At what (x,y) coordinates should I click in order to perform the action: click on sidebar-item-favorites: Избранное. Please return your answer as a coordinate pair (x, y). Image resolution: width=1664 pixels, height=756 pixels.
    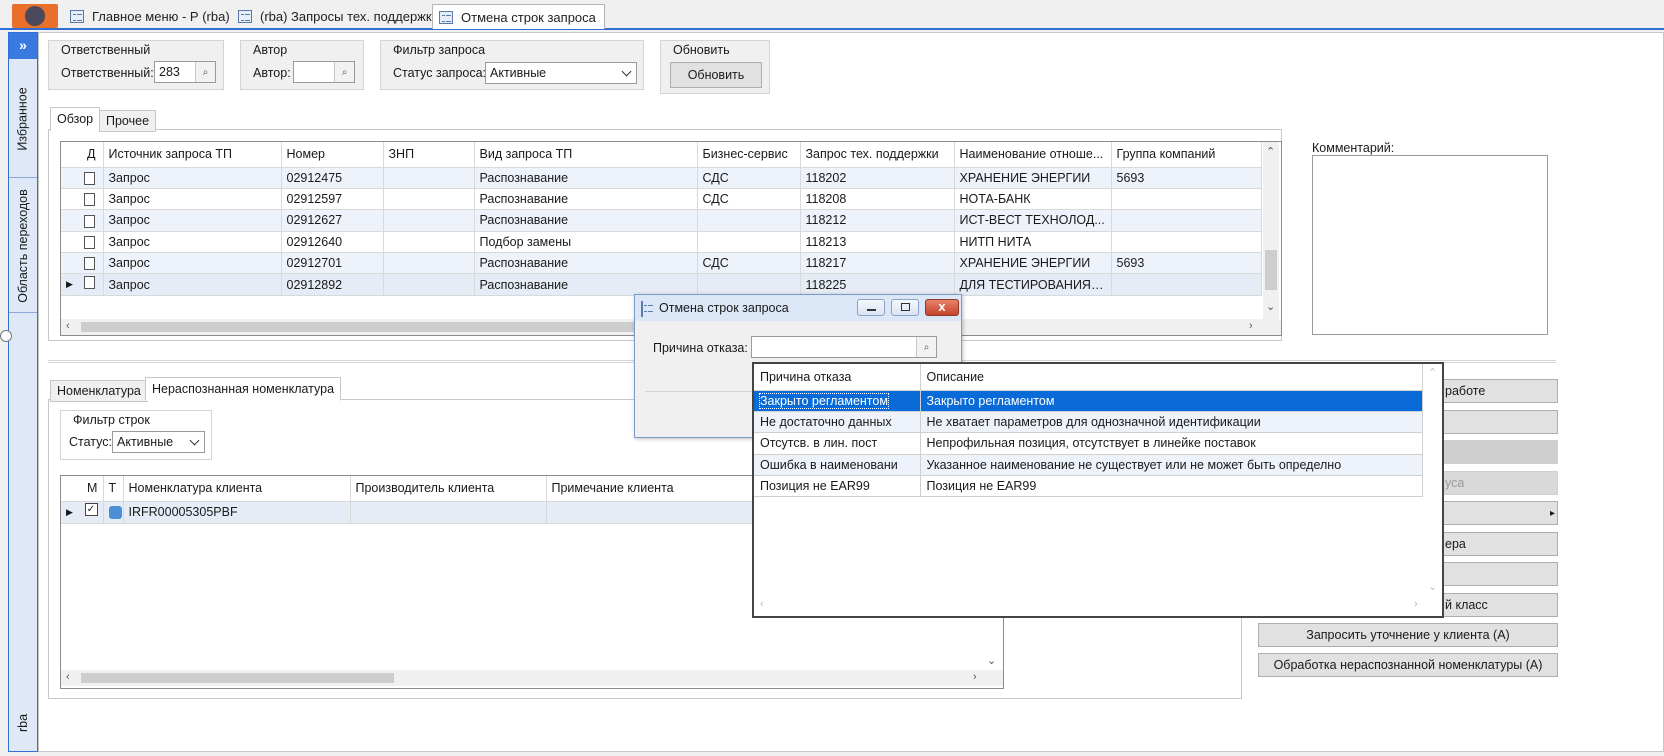
    Looking at the image, I should click on (23, 119).